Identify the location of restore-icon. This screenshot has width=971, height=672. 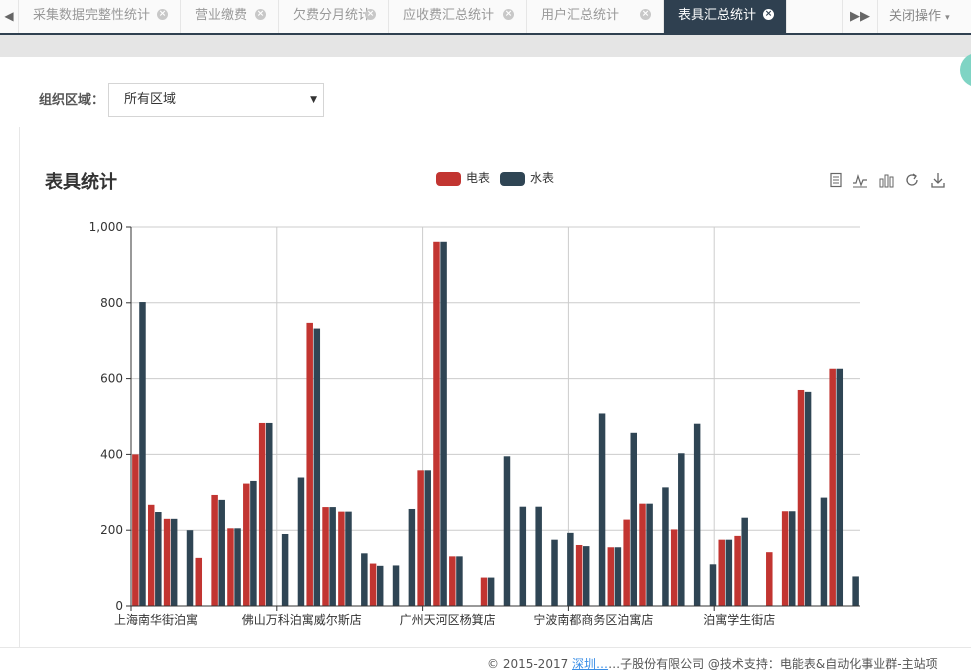
(912, 181).